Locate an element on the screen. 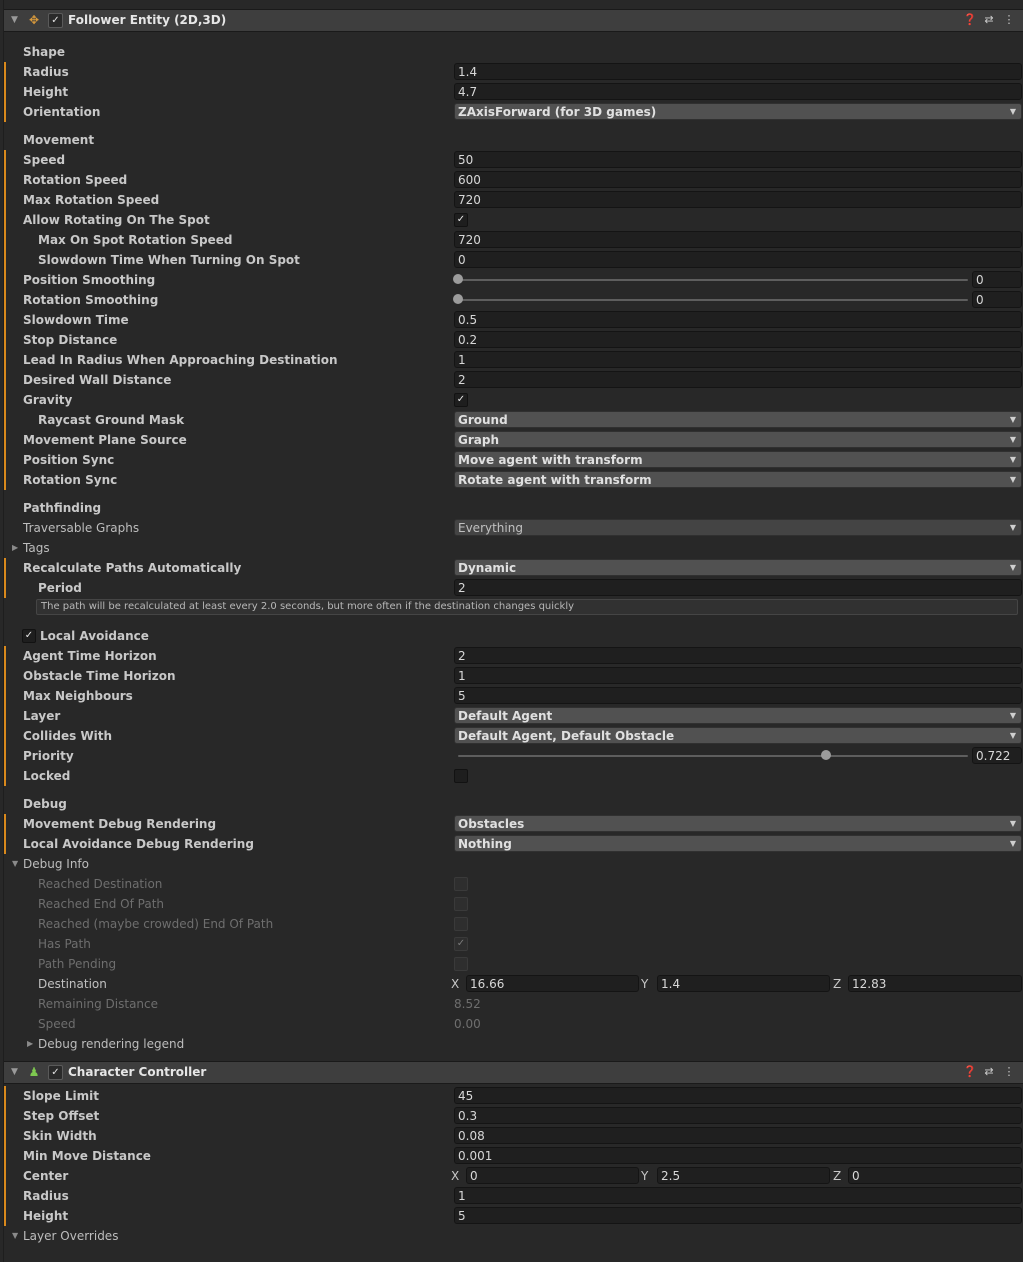  recalc-dropdown: Dynamic ▼ is located at coordinates (738, 567).